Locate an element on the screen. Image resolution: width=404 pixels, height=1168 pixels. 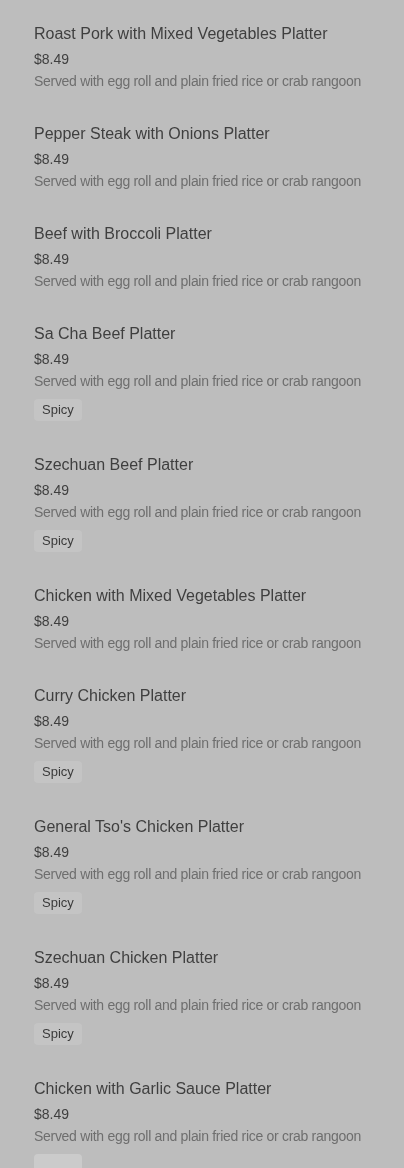
dish-name: Pepper Steak with Onions Platter is located at coordinates (152, 134).